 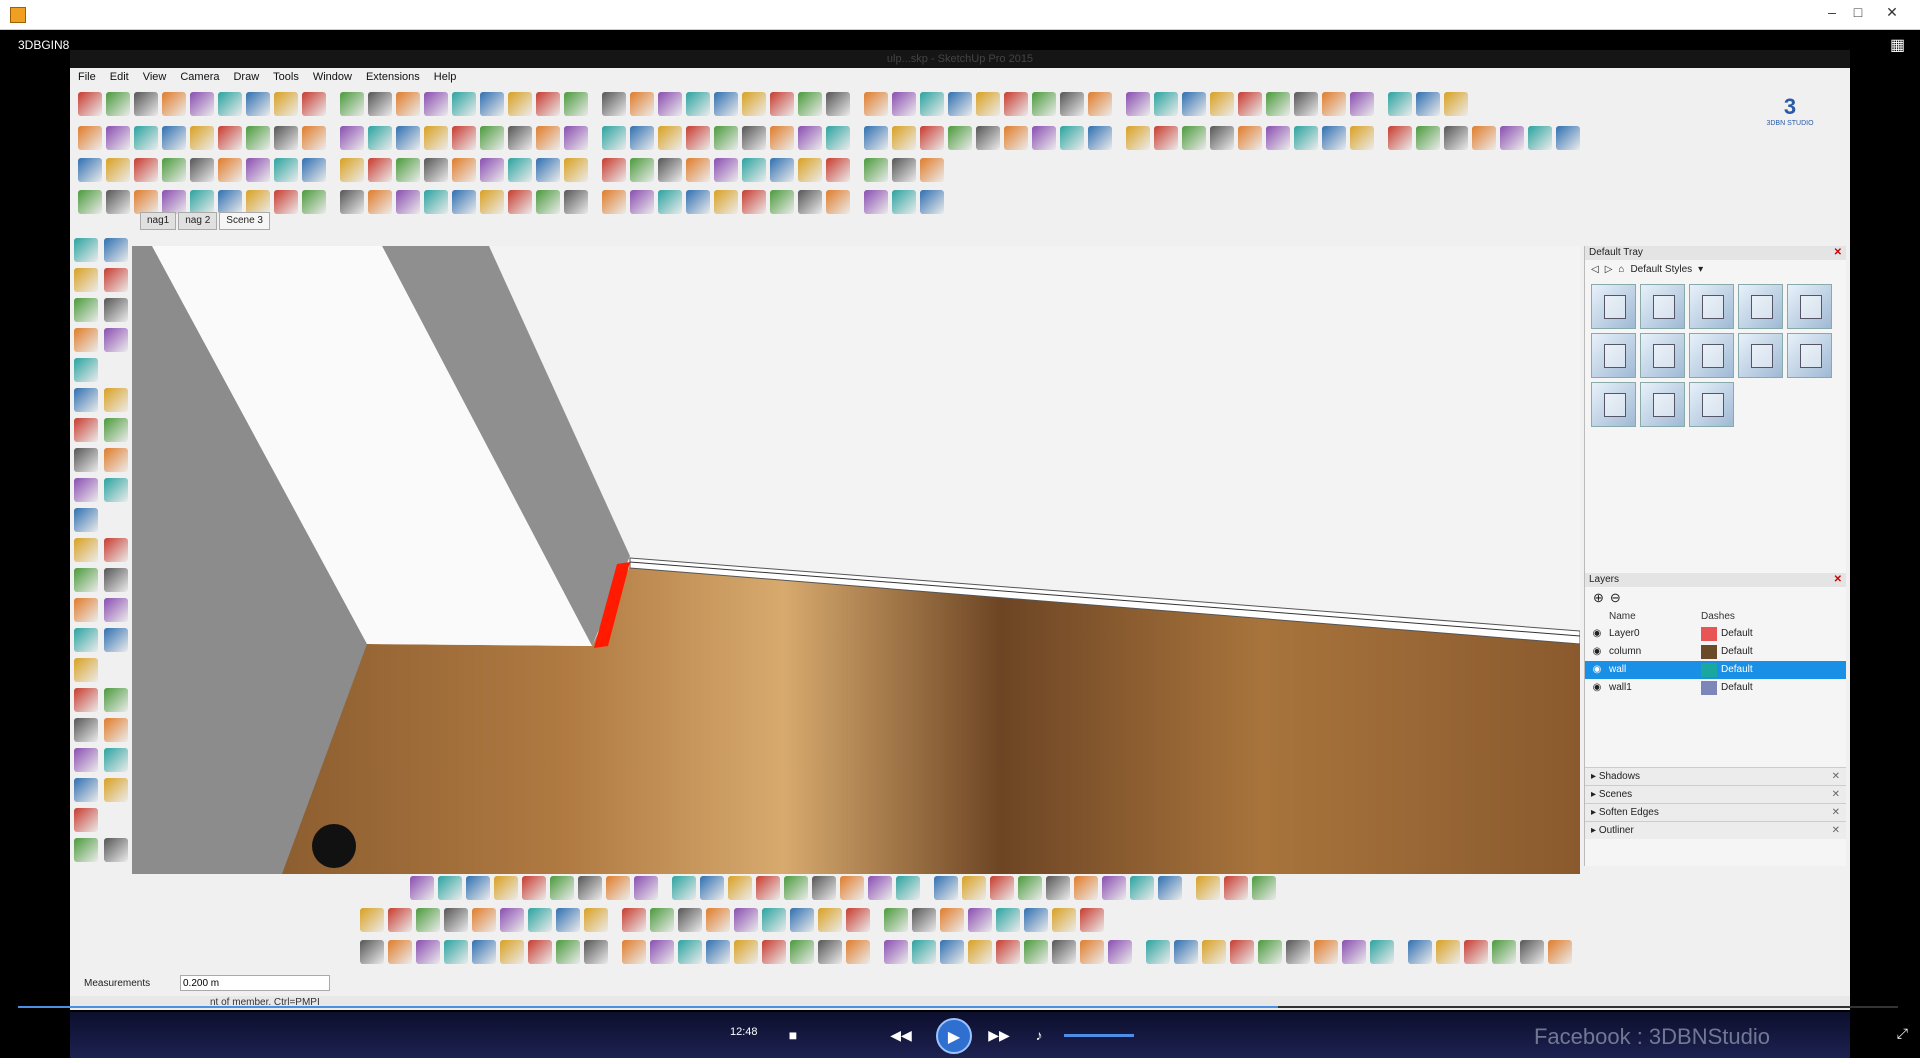 I want to click on layer-color-swatch, so click(x=1709, y=670).